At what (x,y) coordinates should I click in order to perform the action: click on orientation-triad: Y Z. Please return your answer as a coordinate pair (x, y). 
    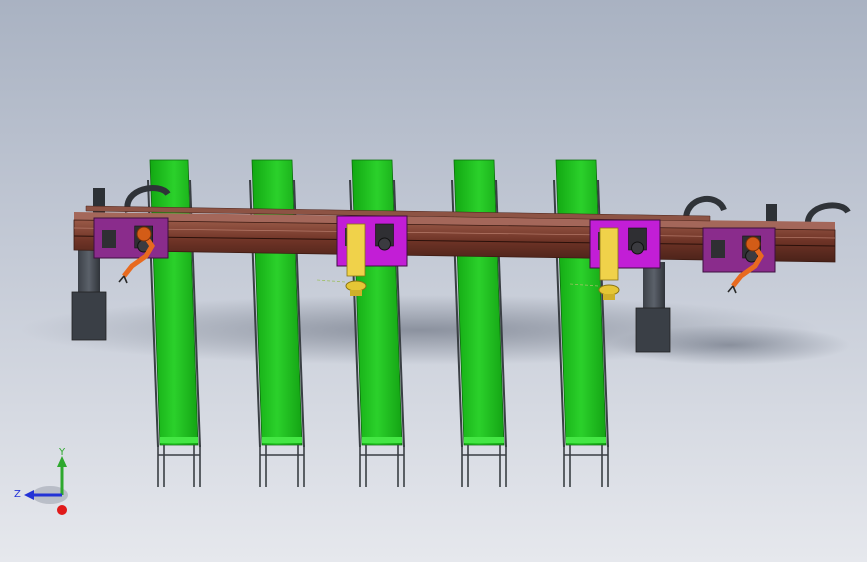
    Looking at the image, I should click on (41, 481).